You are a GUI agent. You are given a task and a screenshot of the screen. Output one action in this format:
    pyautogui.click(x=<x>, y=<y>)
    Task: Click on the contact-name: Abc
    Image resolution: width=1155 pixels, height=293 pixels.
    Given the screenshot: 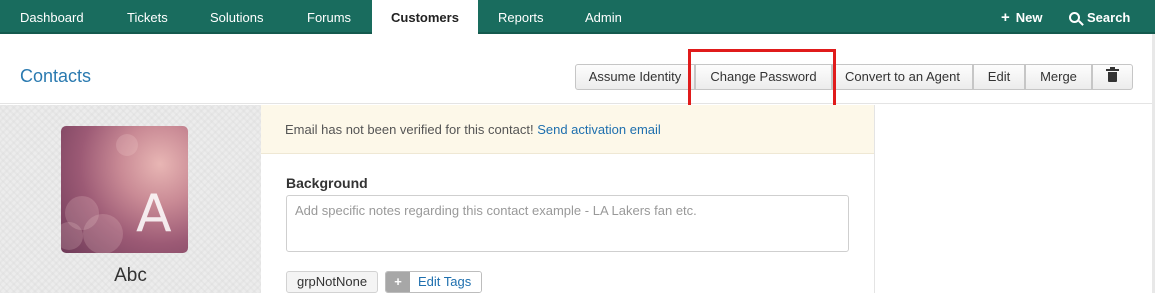 What is the action you would take?
    pyautogui.click(x=130, y=275)
    